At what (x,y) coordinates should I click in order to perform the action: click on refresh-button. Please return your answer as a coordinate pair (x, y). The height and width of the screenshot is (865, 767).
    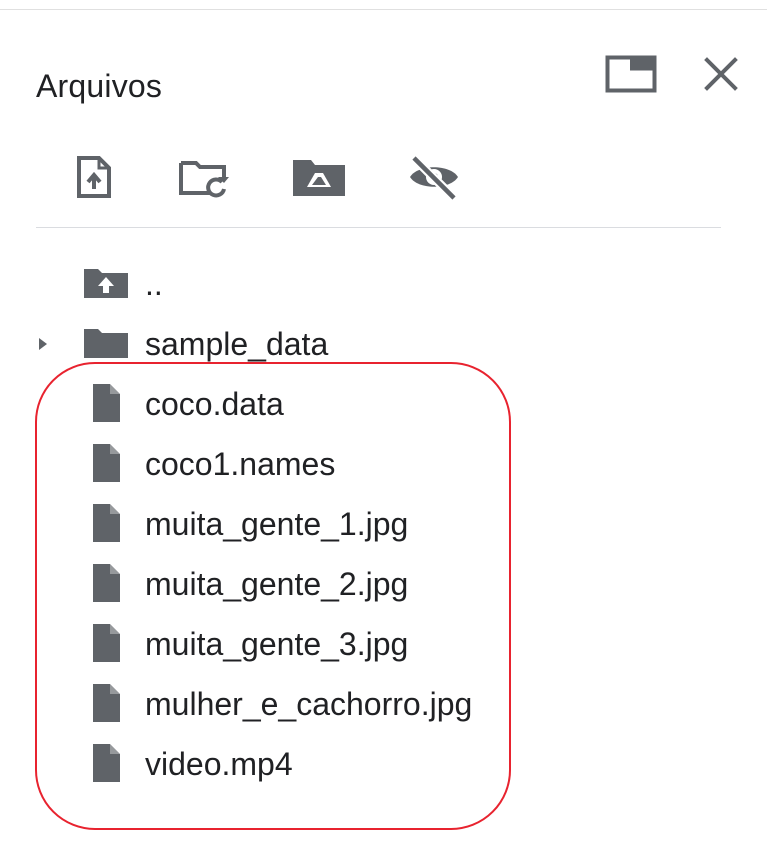
    Looking at the image, I should click on (206, 177).